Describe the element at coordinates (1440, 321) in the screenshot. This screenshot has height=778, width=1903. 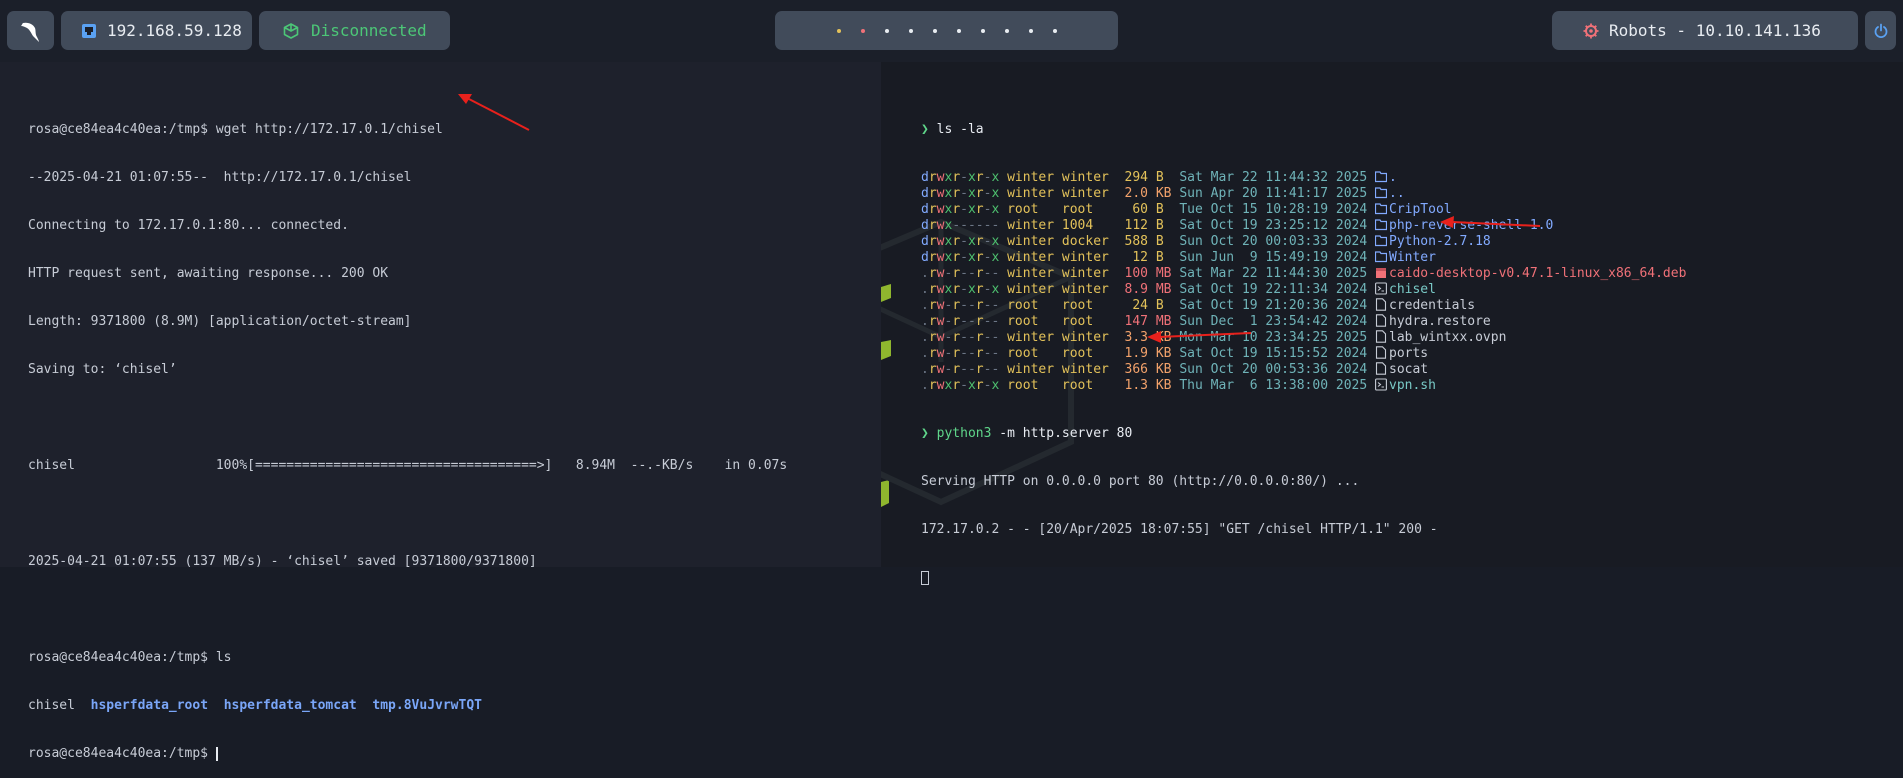
I see `file-name: hydra.restore` at that location.